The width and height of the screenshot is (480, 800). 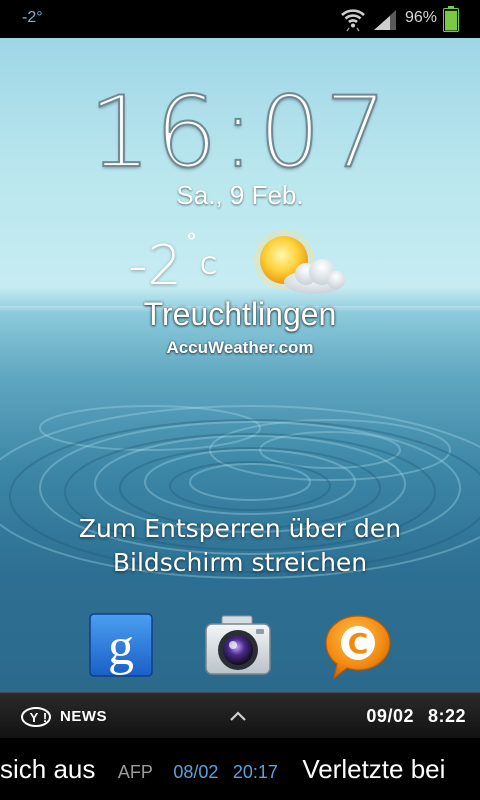 What do you see at coordinates (451, 19) in the screenshot?
I see `battery-icon` at bounding box center [451, 19].